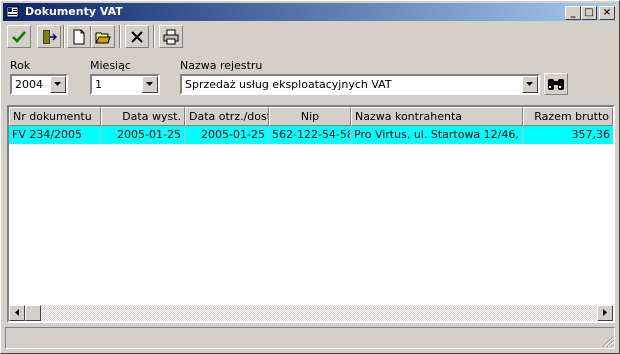 This screenshot has height=354, width=620. I want to click on delete-x-icon, so click(137, 36).